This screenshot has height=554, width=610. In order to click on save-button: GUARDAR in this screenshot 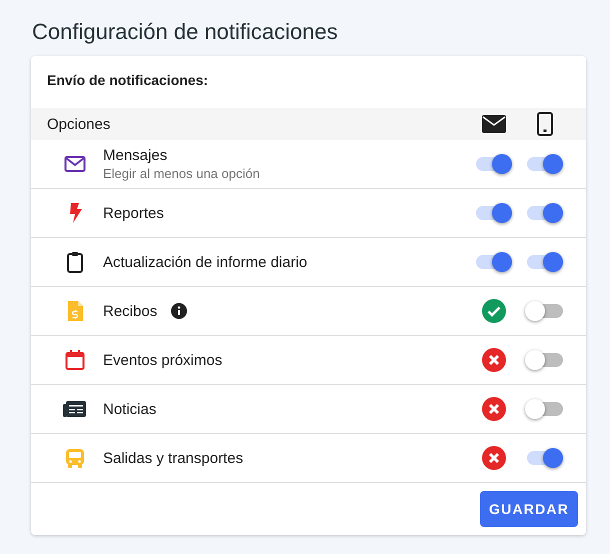, I will do `click(529, 509)`.